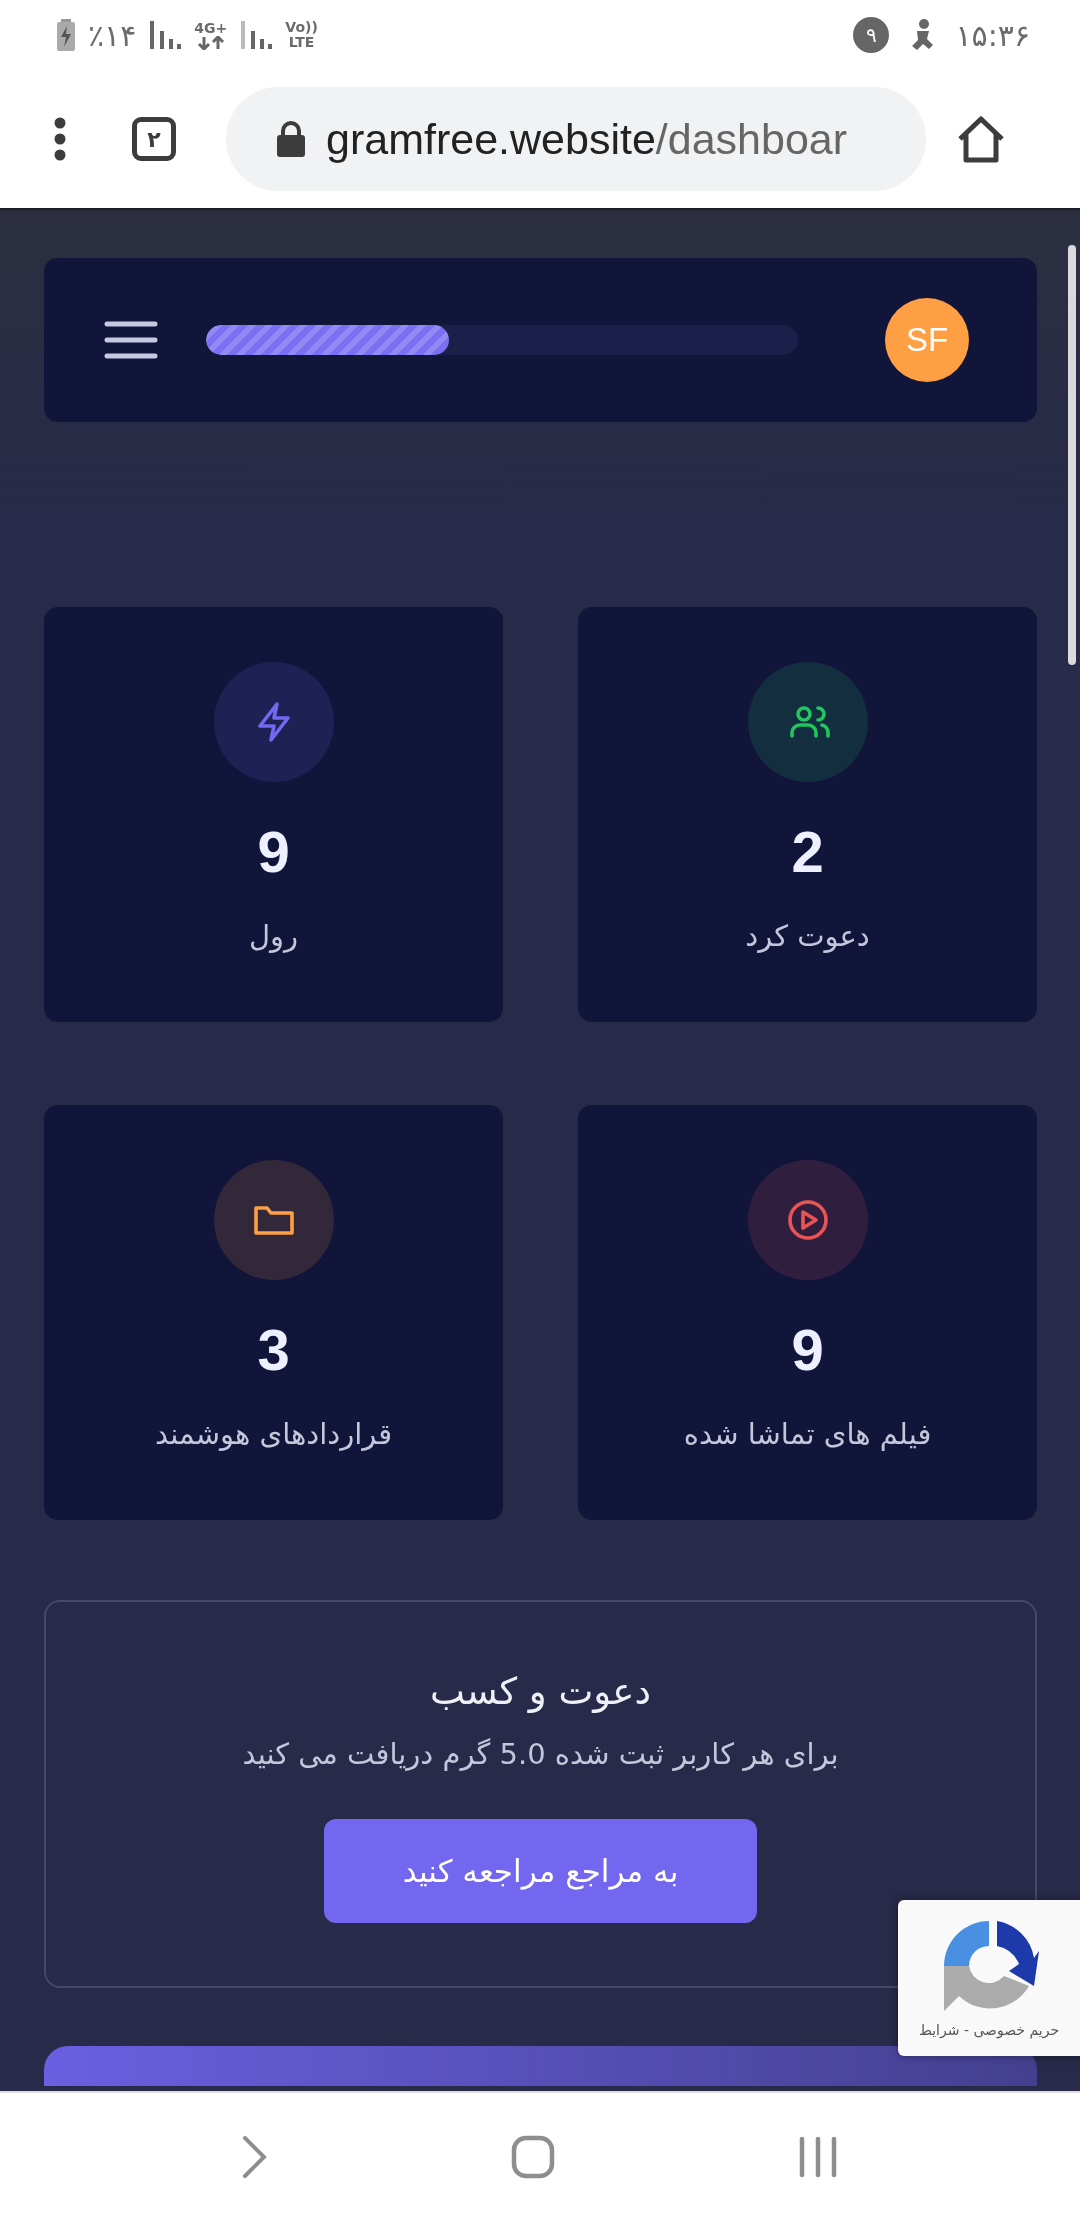 The width and height of the screenshot is (1080, 2220). What do you see at coordinates (533, 2156) in the screenshot?
I see `home-button-icon` at bounding box center [533, 2156].